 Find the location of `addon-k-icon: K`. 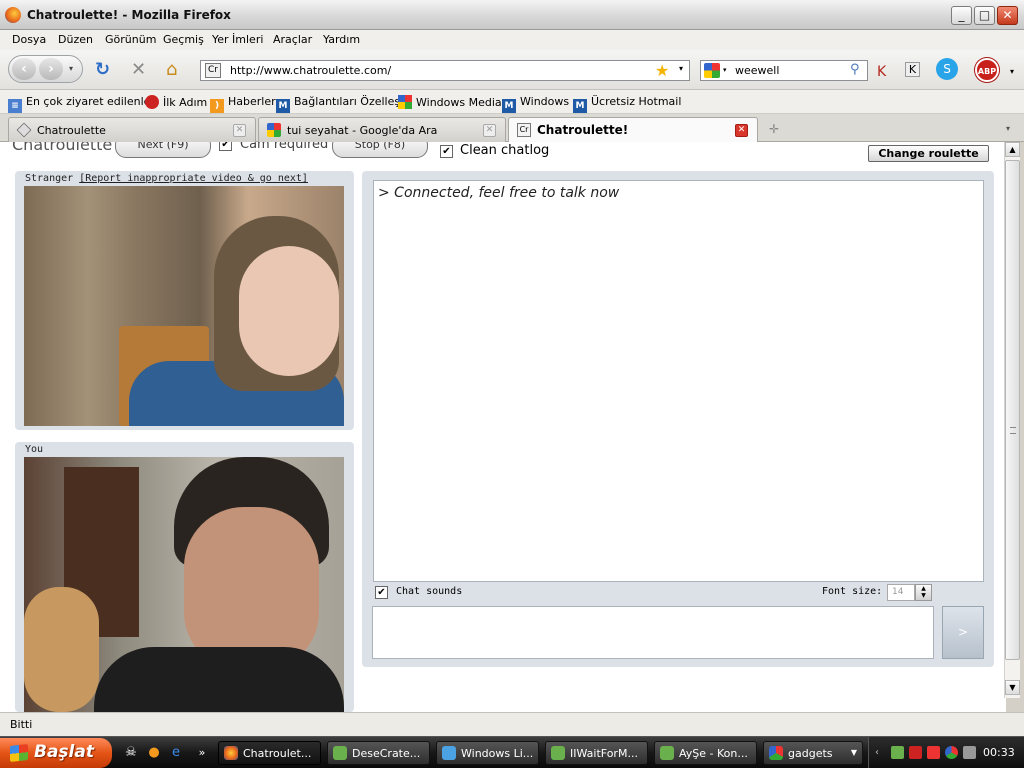

addon-k-icon: K is located at coordinates (912, 69).